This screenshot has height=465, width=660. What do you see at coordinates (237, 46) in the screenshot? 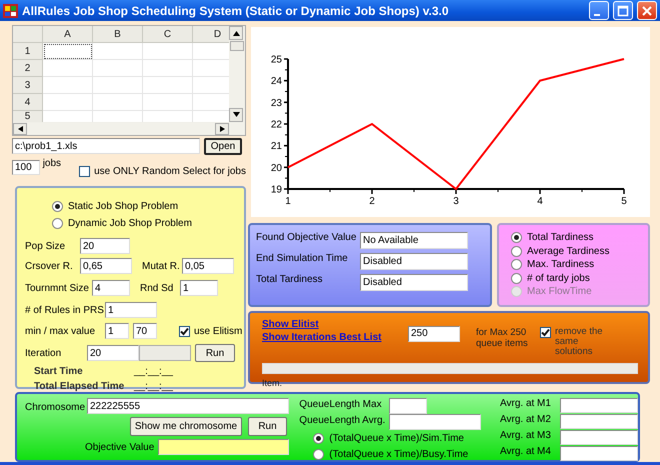
I see `scroll-thumb` at bounding box center [237, 46].